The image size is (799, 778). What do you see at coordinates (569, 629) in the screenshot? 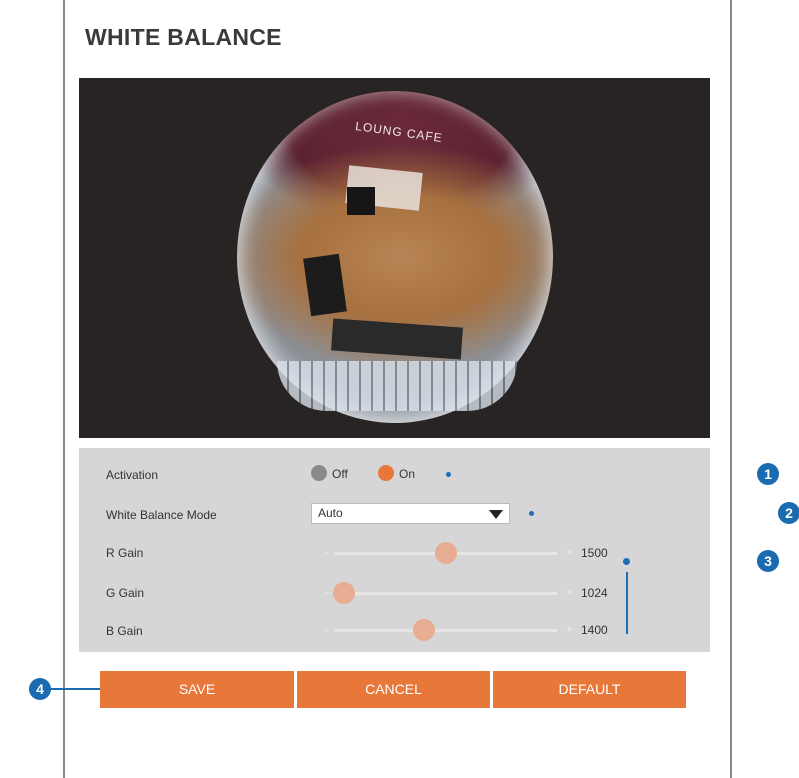
I see `b-gain-plus: +` at bounding box center [569, 629].